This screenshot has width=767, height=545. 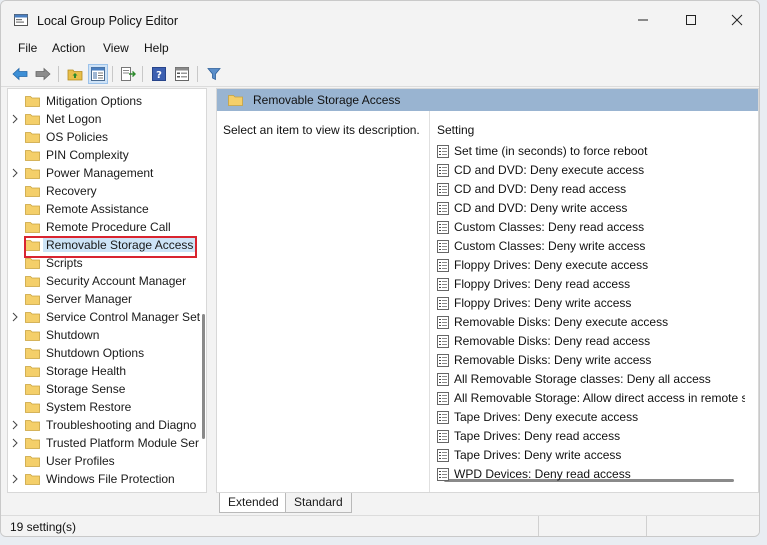 What do you see at coordinates (105, 209) in the screenshot?
I see `tree-item: Remote Assistance` at bounding box center [105, 209].